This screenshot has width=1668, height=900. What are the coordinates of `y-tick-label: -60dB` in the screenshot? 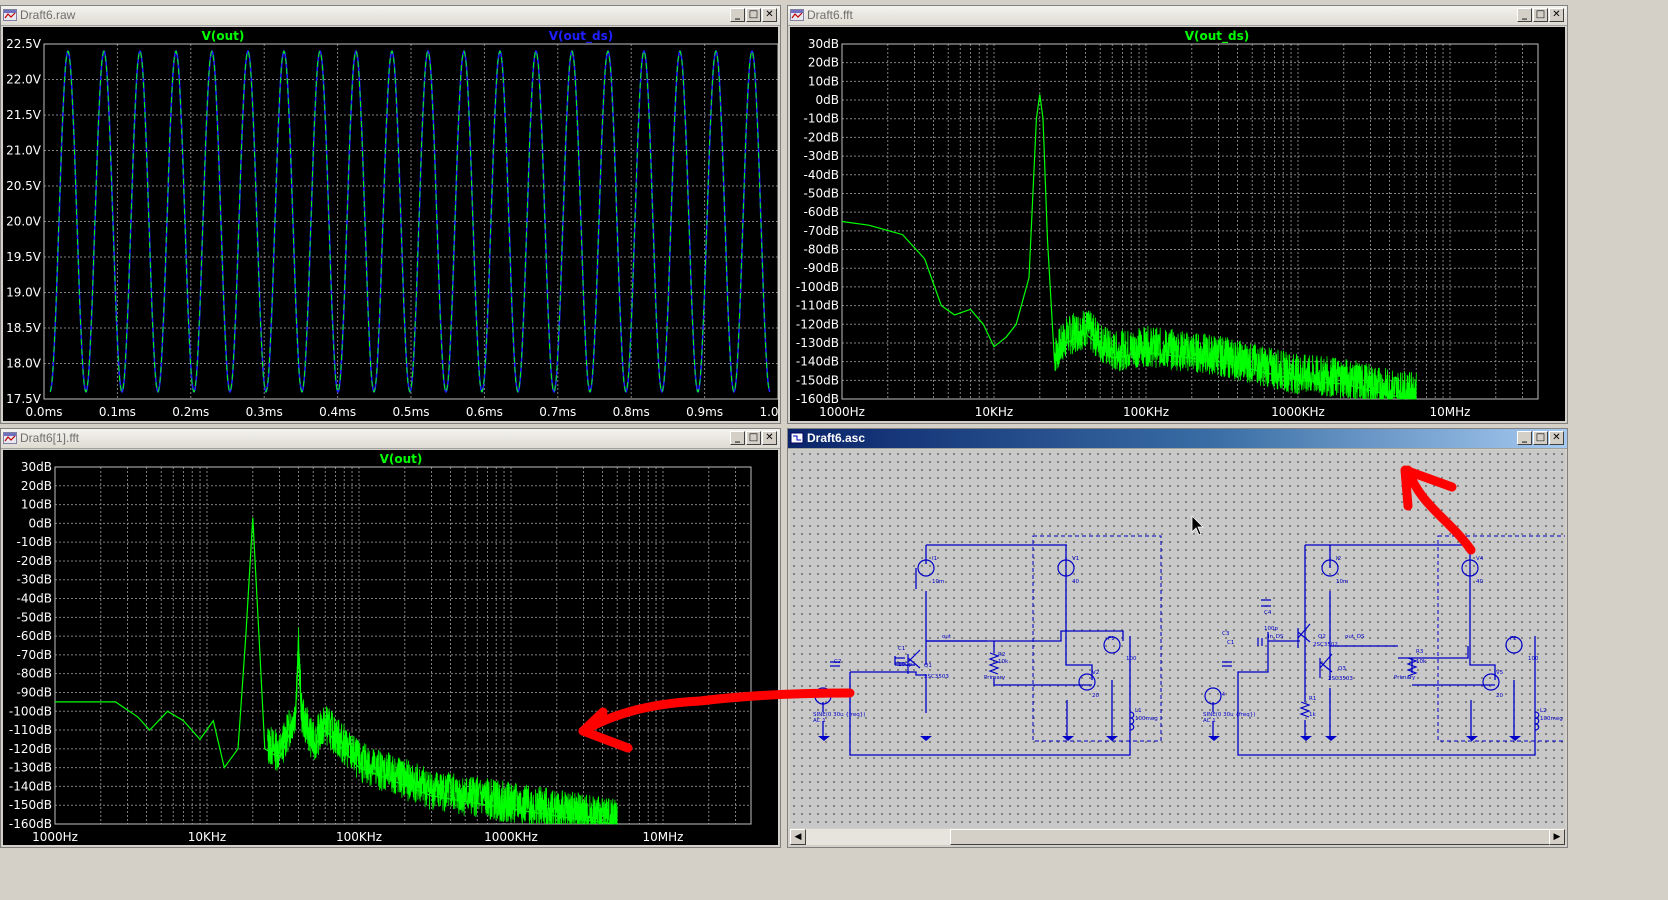 It's located at (821, 212).